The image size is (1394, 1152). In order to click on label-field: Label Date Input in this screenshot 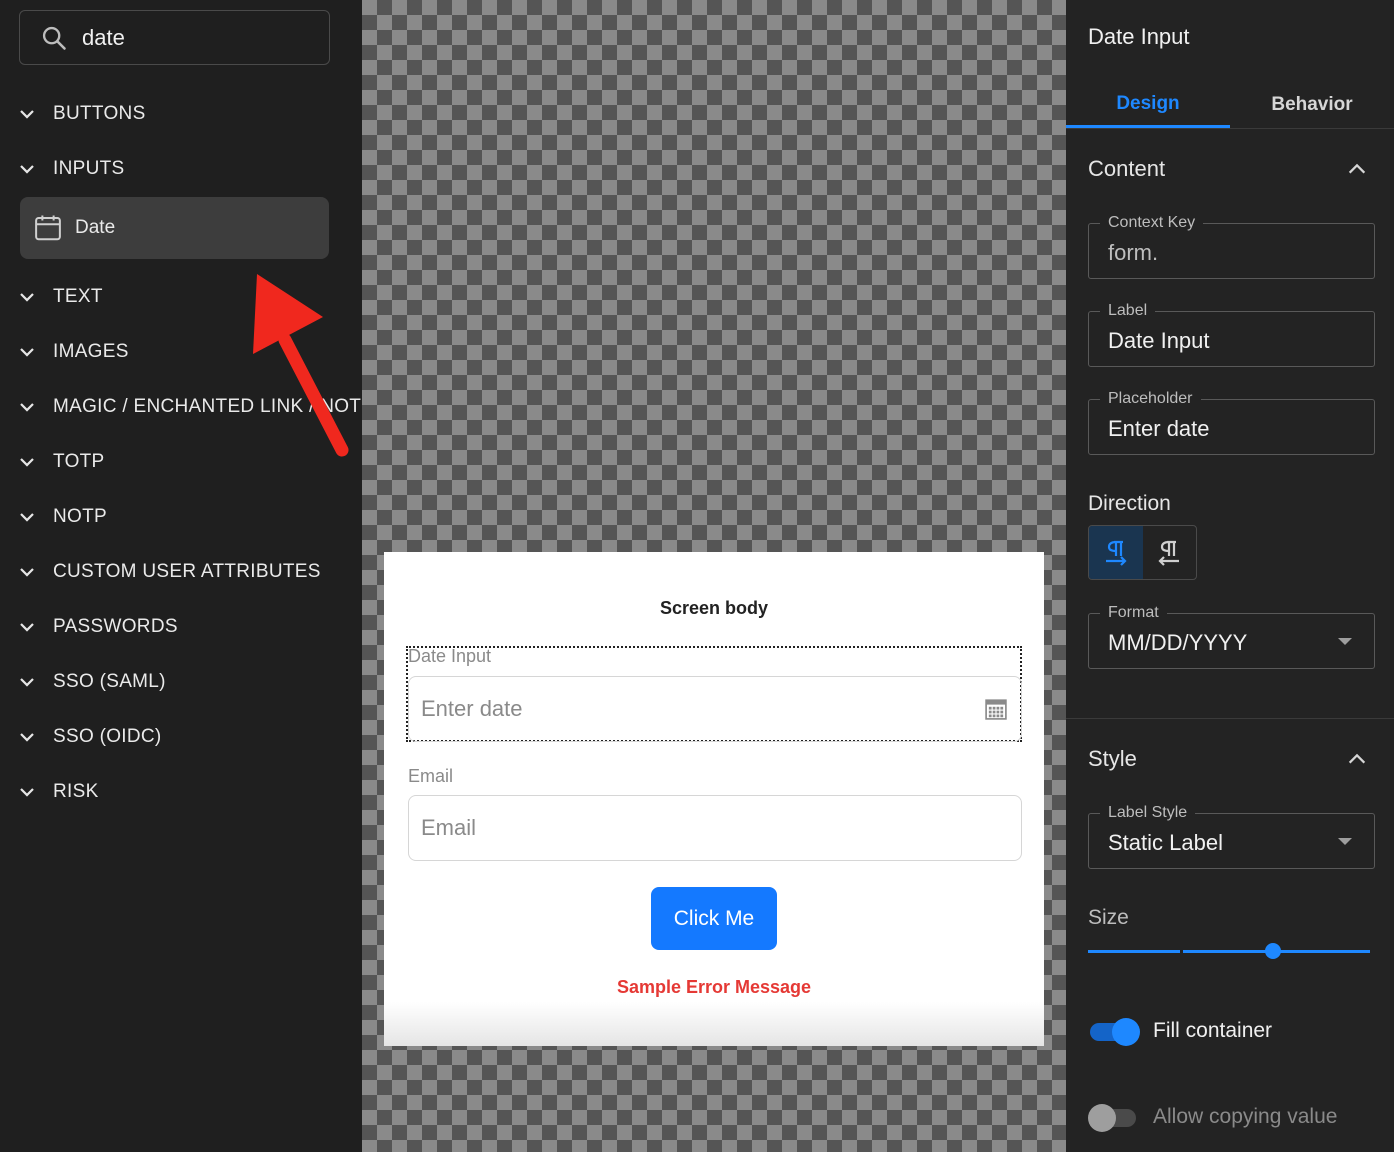, I will do `click(1231, 334)`.